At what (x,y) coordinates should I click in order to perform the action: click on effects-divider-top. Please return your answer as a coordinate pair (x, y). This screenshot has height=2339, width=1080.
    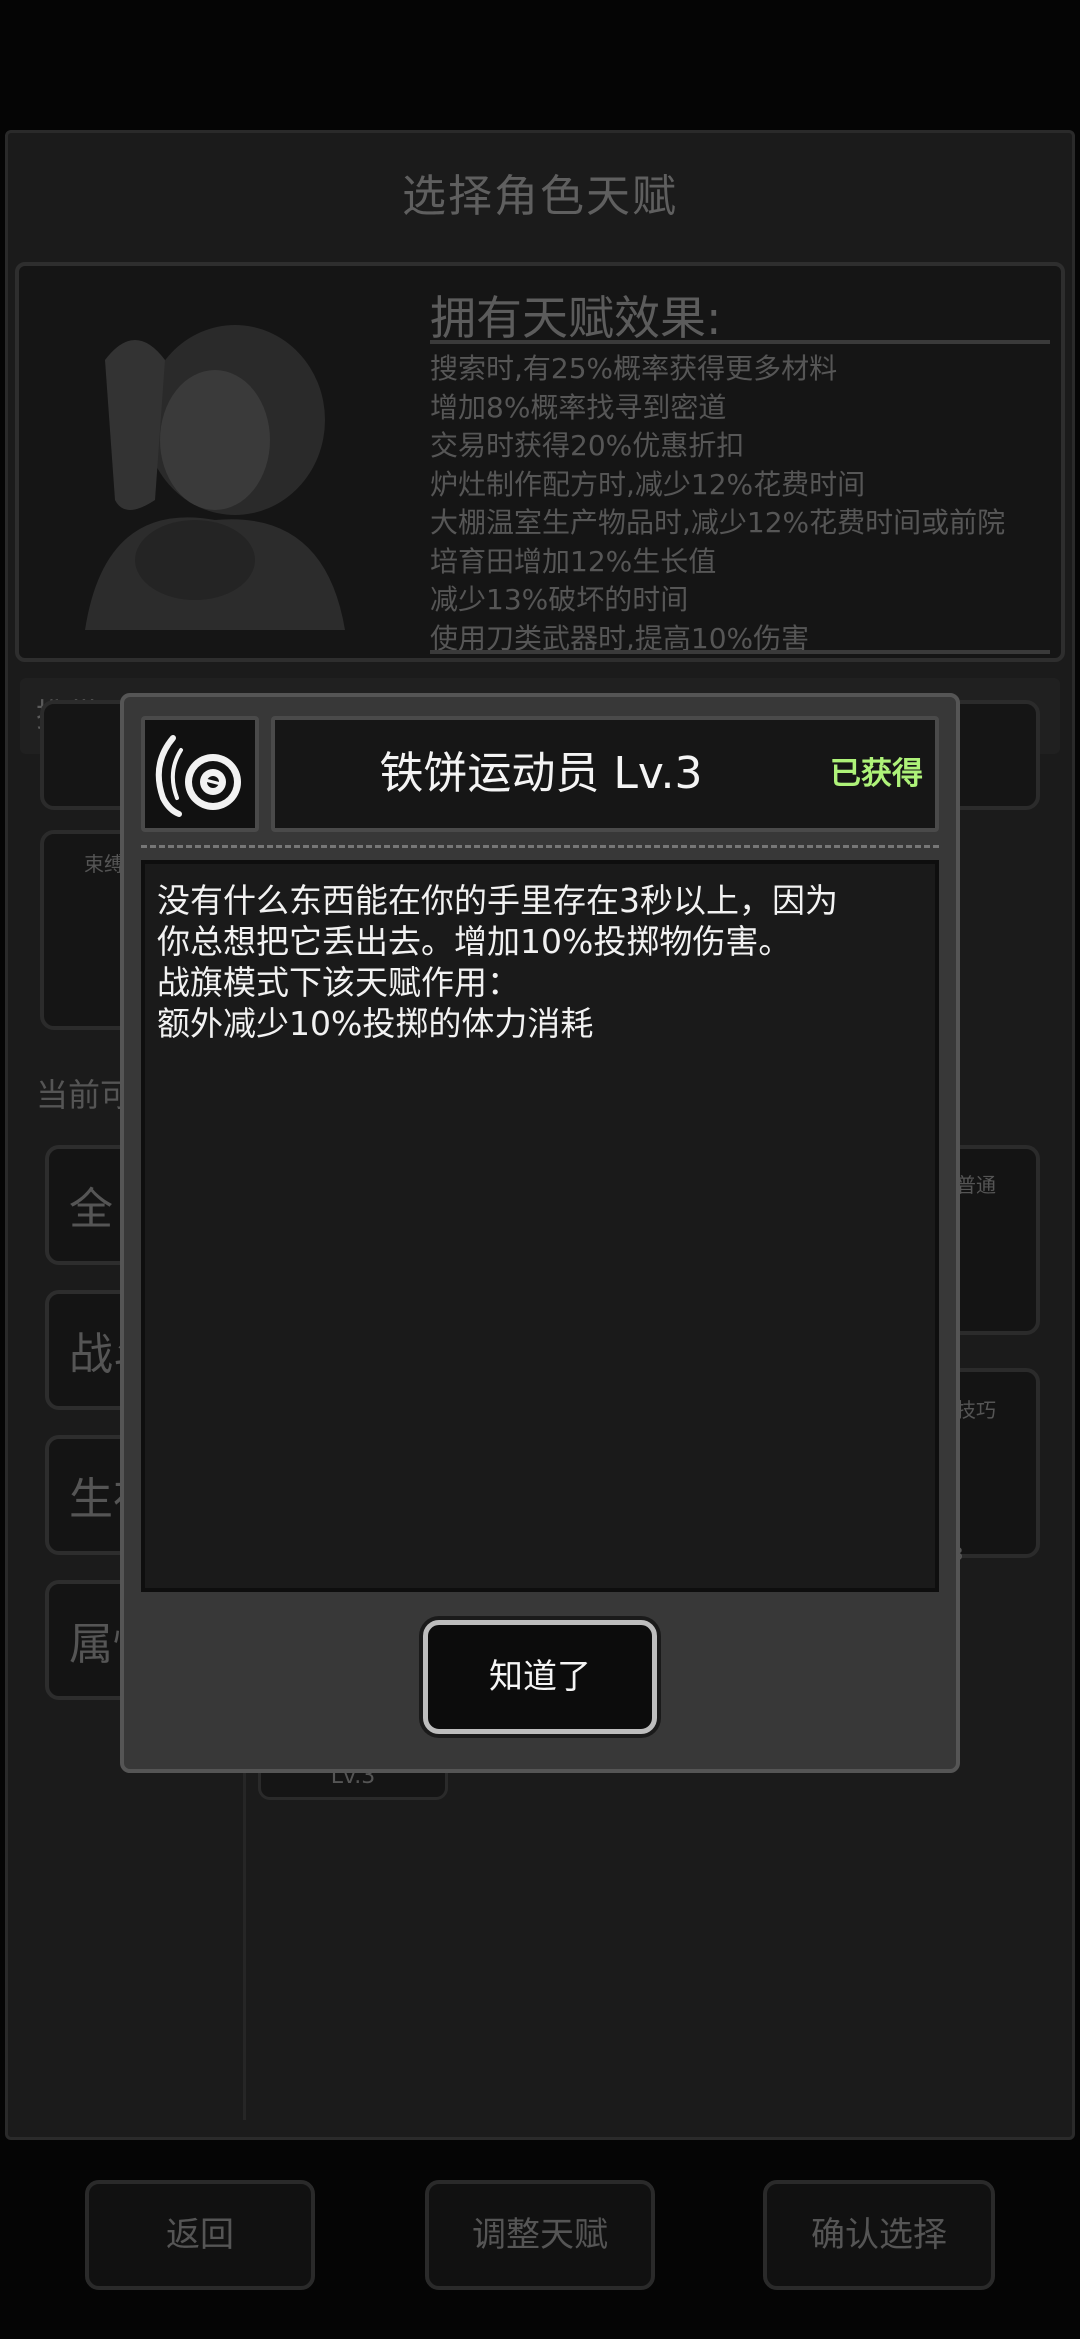
    Looking at the image, I should click on (740, 342).